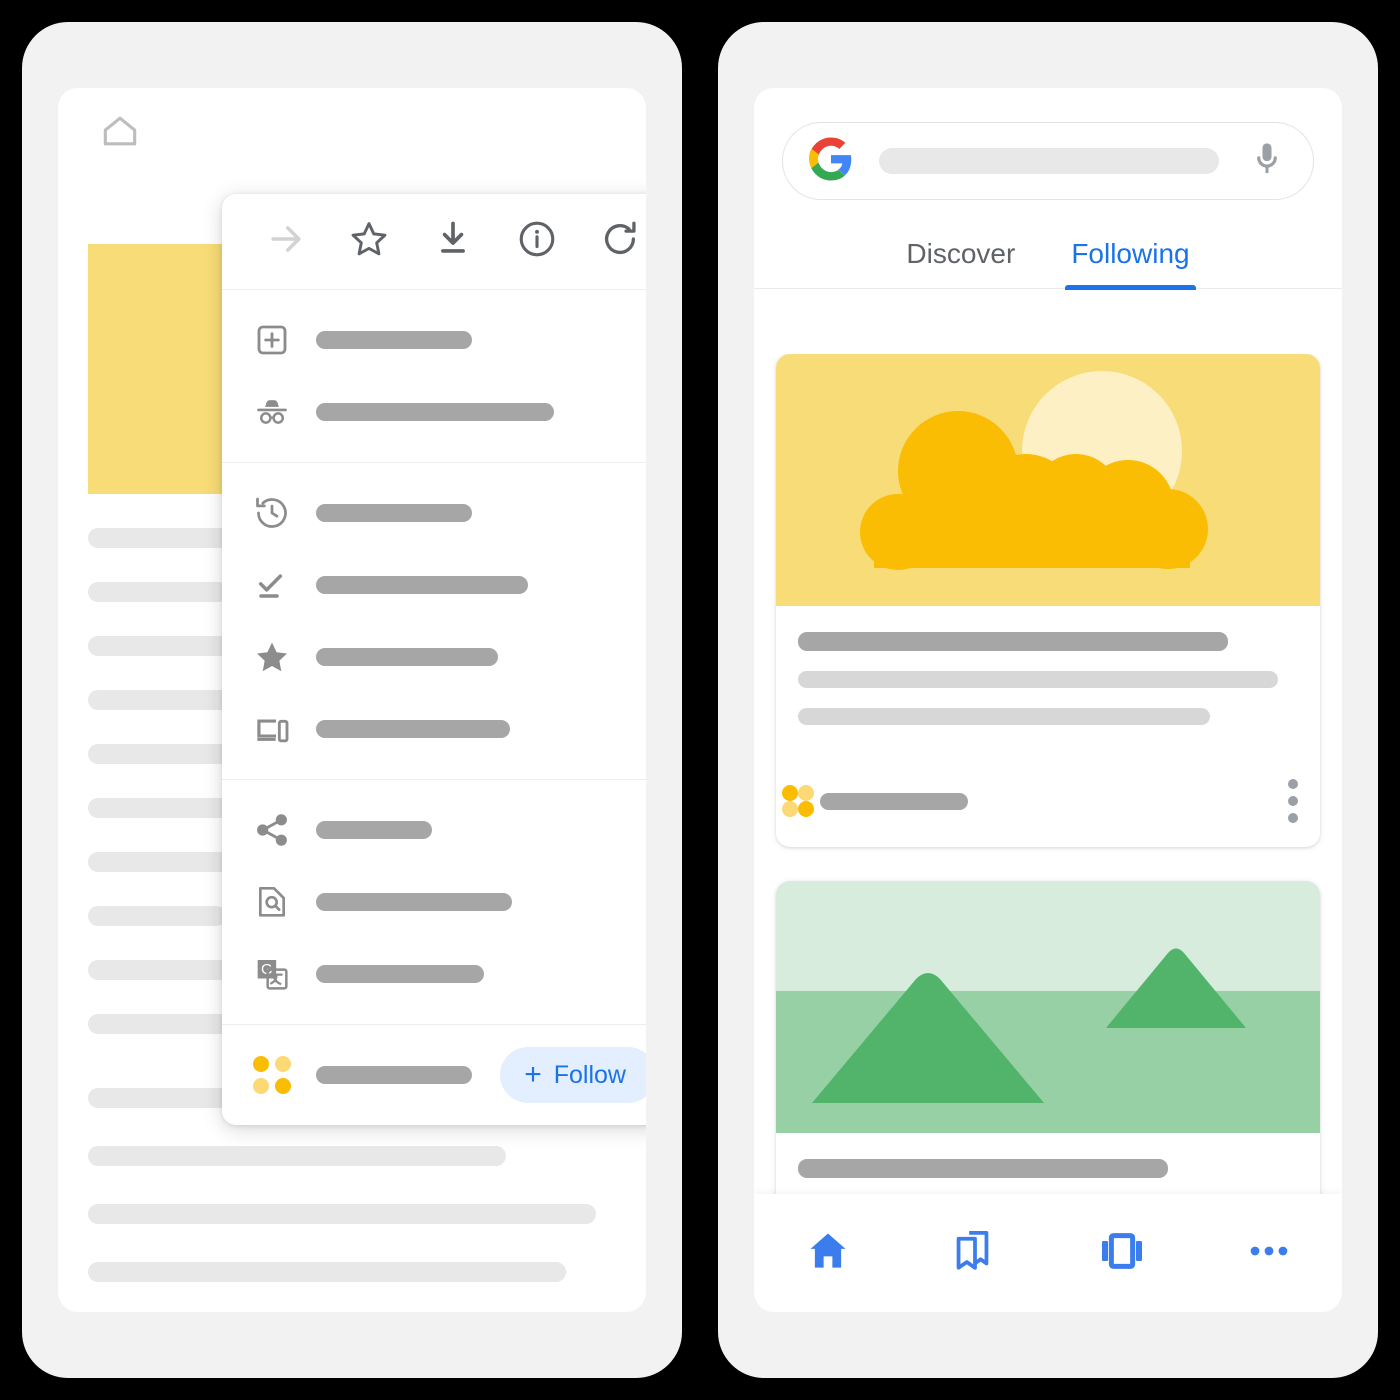 Image resolution: width=1400 pixels, height=1400 pixels. I want to click on browser-toolbar, so click(352, 133).